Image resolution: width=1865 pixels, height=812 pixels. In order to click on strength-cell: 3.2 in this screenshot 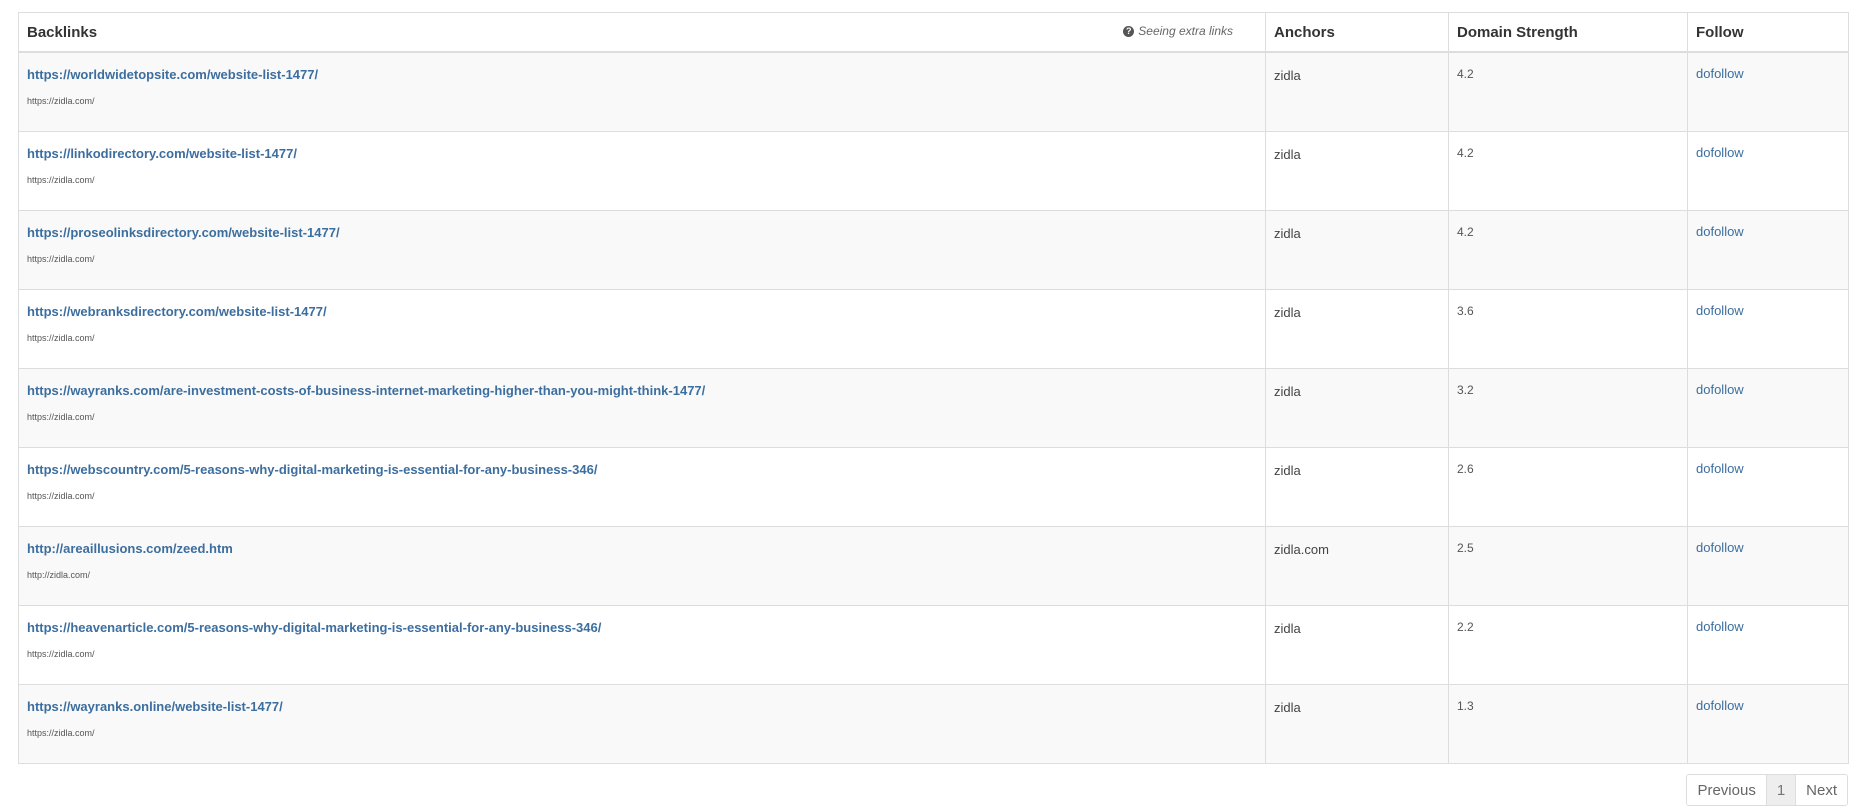, I will do `click(1568, 408)`.